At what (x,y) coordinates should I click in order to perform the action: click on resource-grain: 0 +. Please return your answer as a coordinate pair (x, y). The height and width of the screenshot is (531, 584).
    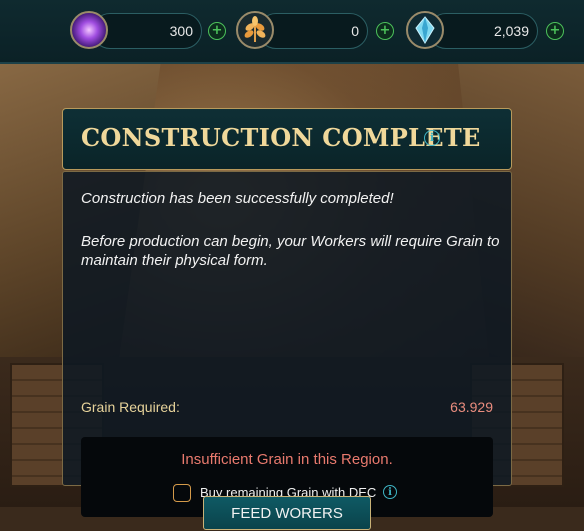
    Looking at the image, I should click on (316, 31).